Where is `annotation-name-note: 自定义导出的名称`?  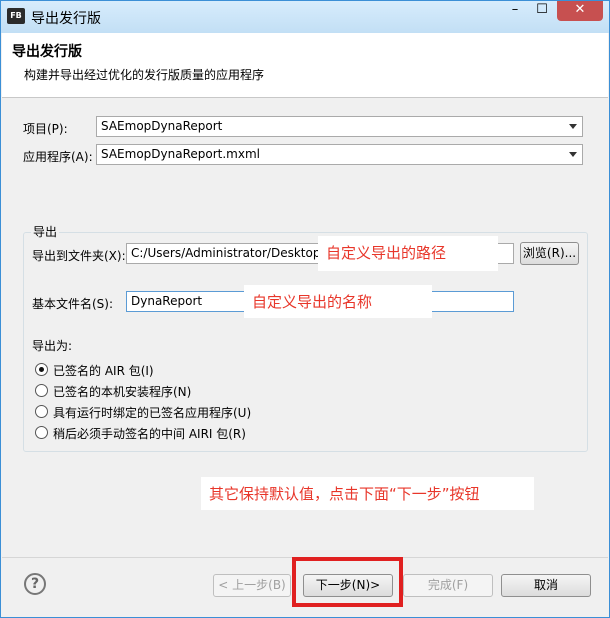 annotation-name-note: 自定义导出的名称 is located at coordinates (338, 301).